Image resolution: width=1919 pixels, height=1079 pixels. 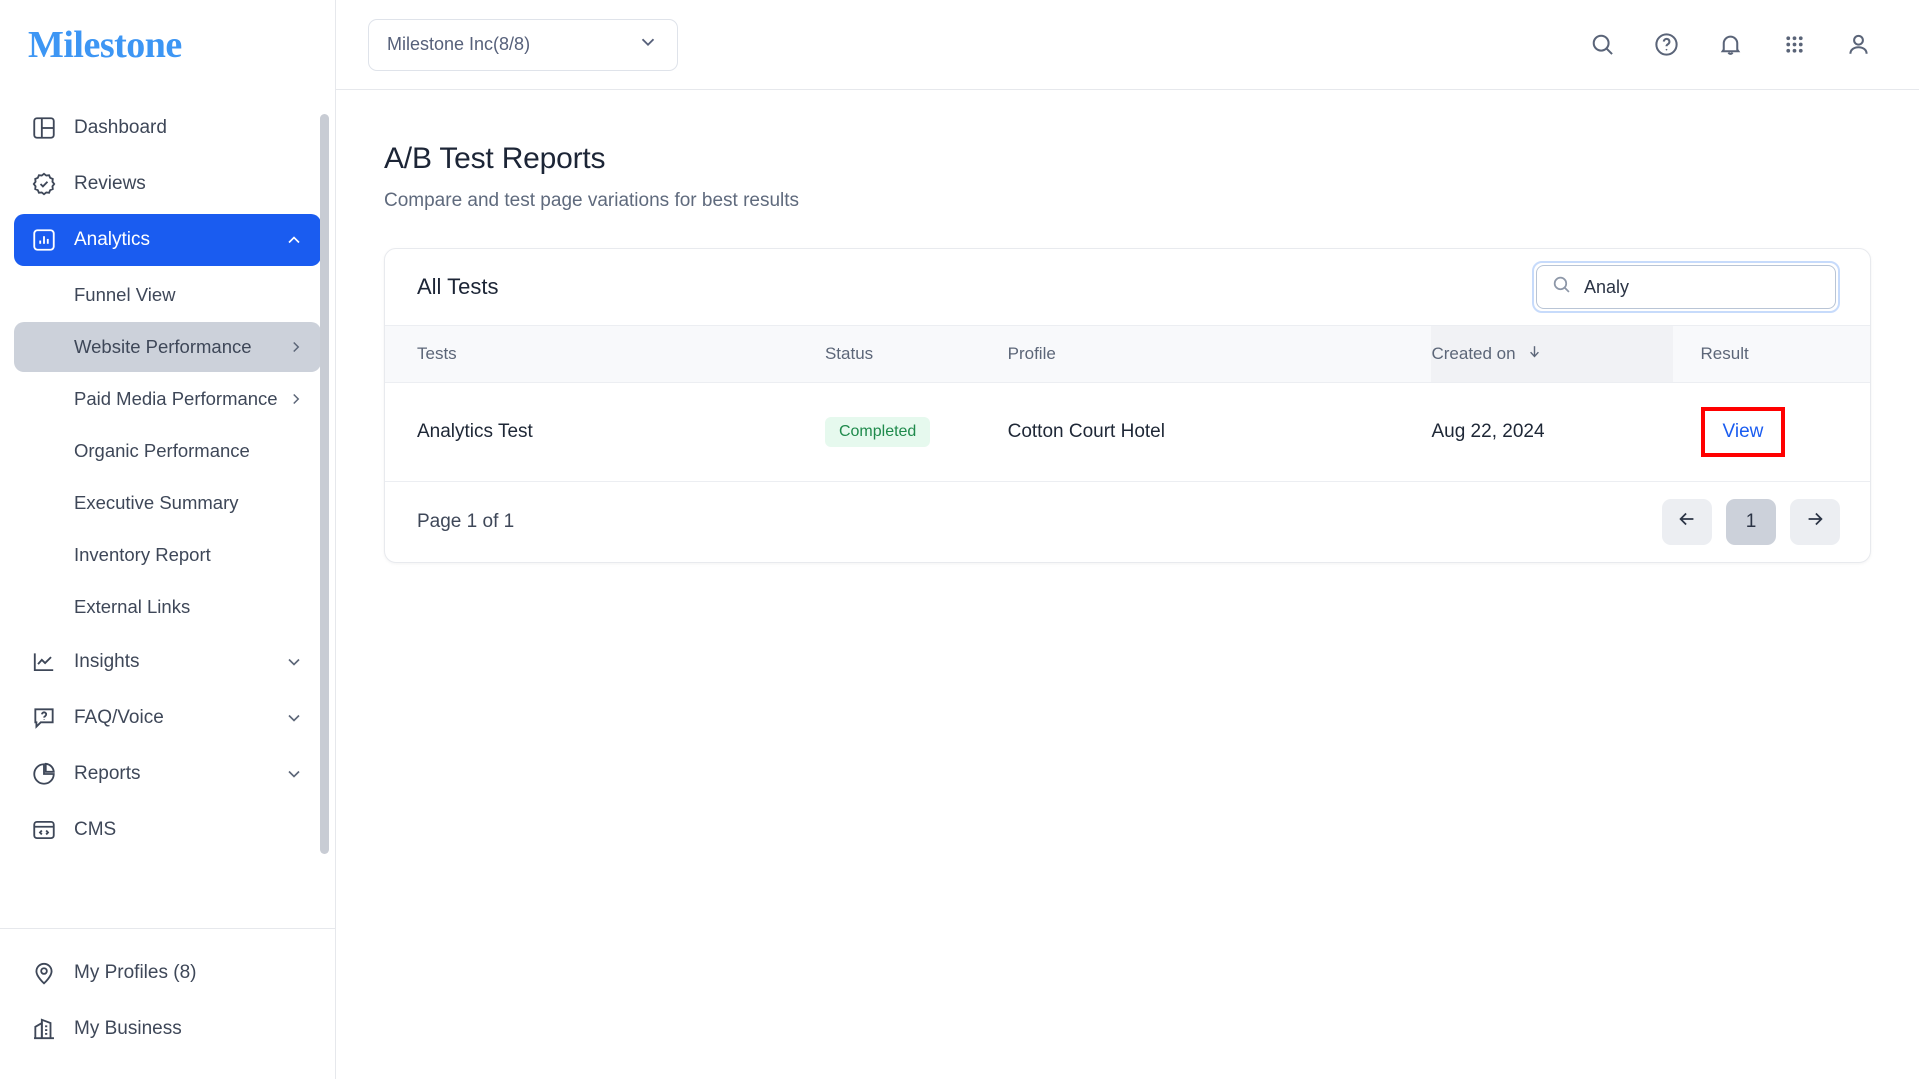 I want to click on card-footer: Page 1 of 1 1, so click(x=1127, y=522).